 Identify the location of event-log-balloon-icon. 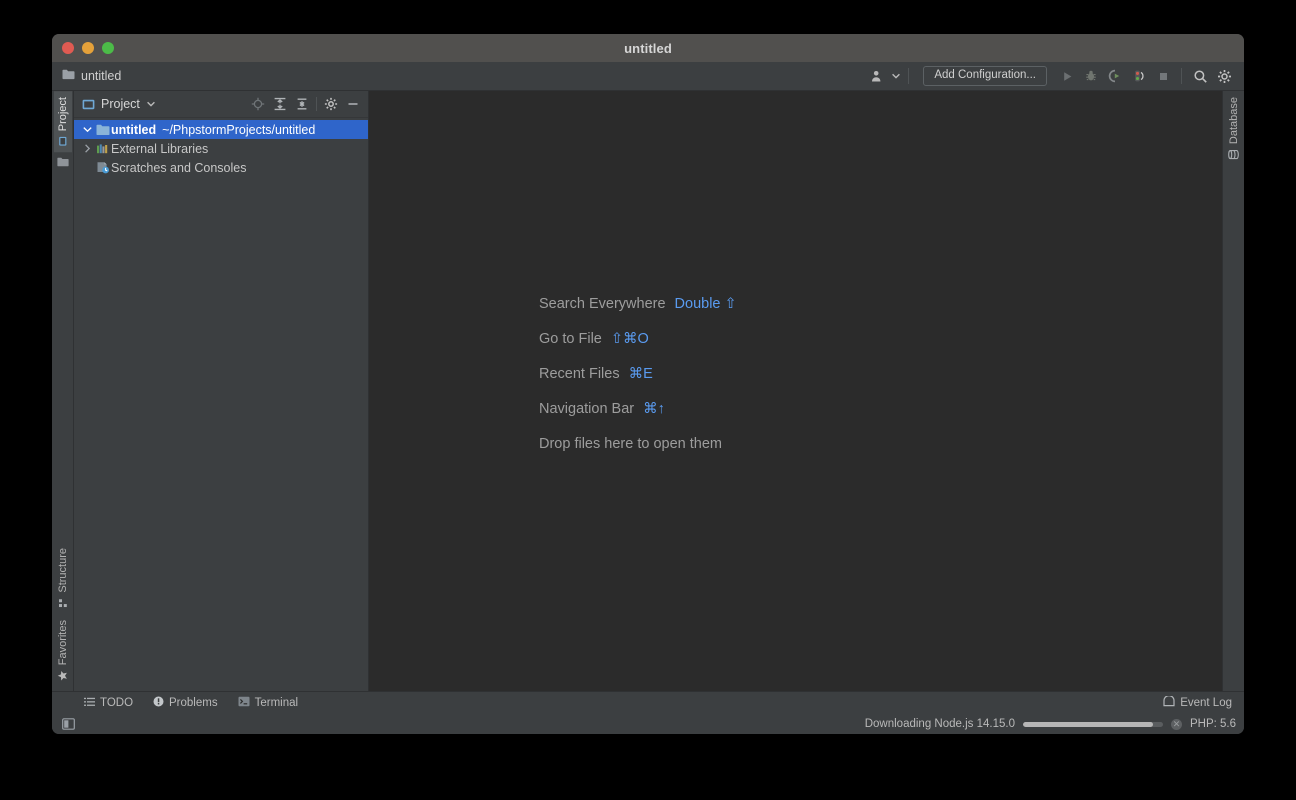
(1169, 702).